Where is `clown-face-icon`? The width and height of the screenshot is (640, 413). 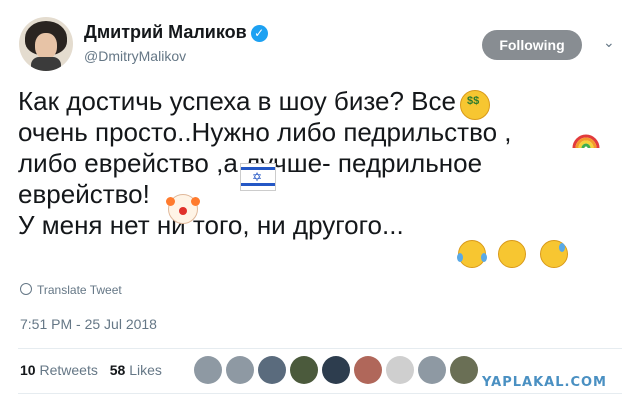
clown-face-icon is located at coordinates (183, 209).